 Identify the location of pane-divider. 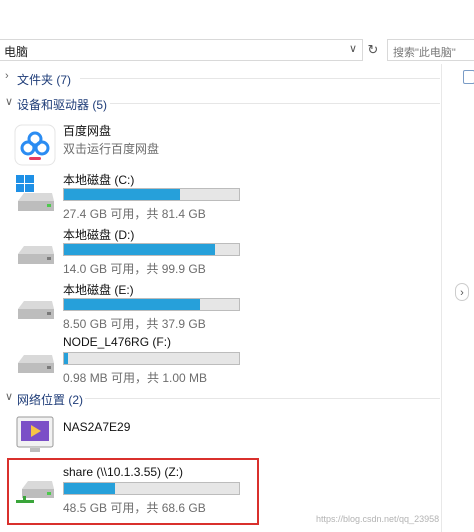
(441, 298).